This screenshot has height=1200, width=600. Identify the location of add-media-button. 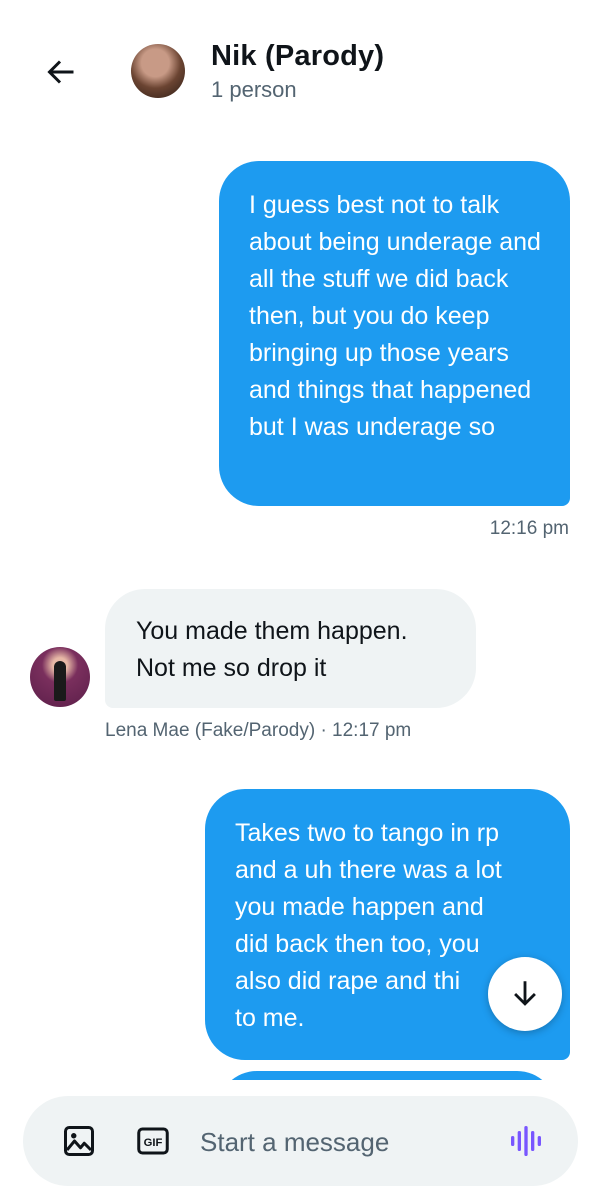
(79, 1141).